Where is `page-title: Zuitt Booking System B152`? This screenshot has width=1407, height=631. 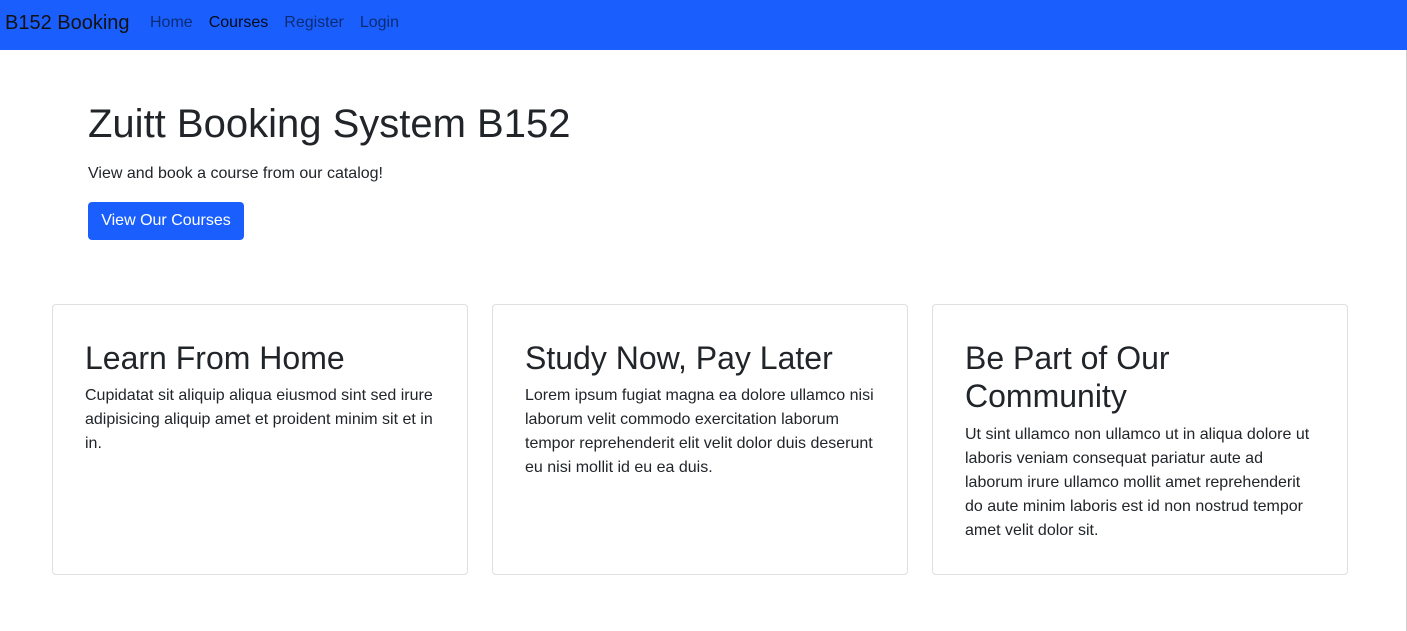
page-title: Zuitt Booking System B152 is located at coordinates (329, 124).